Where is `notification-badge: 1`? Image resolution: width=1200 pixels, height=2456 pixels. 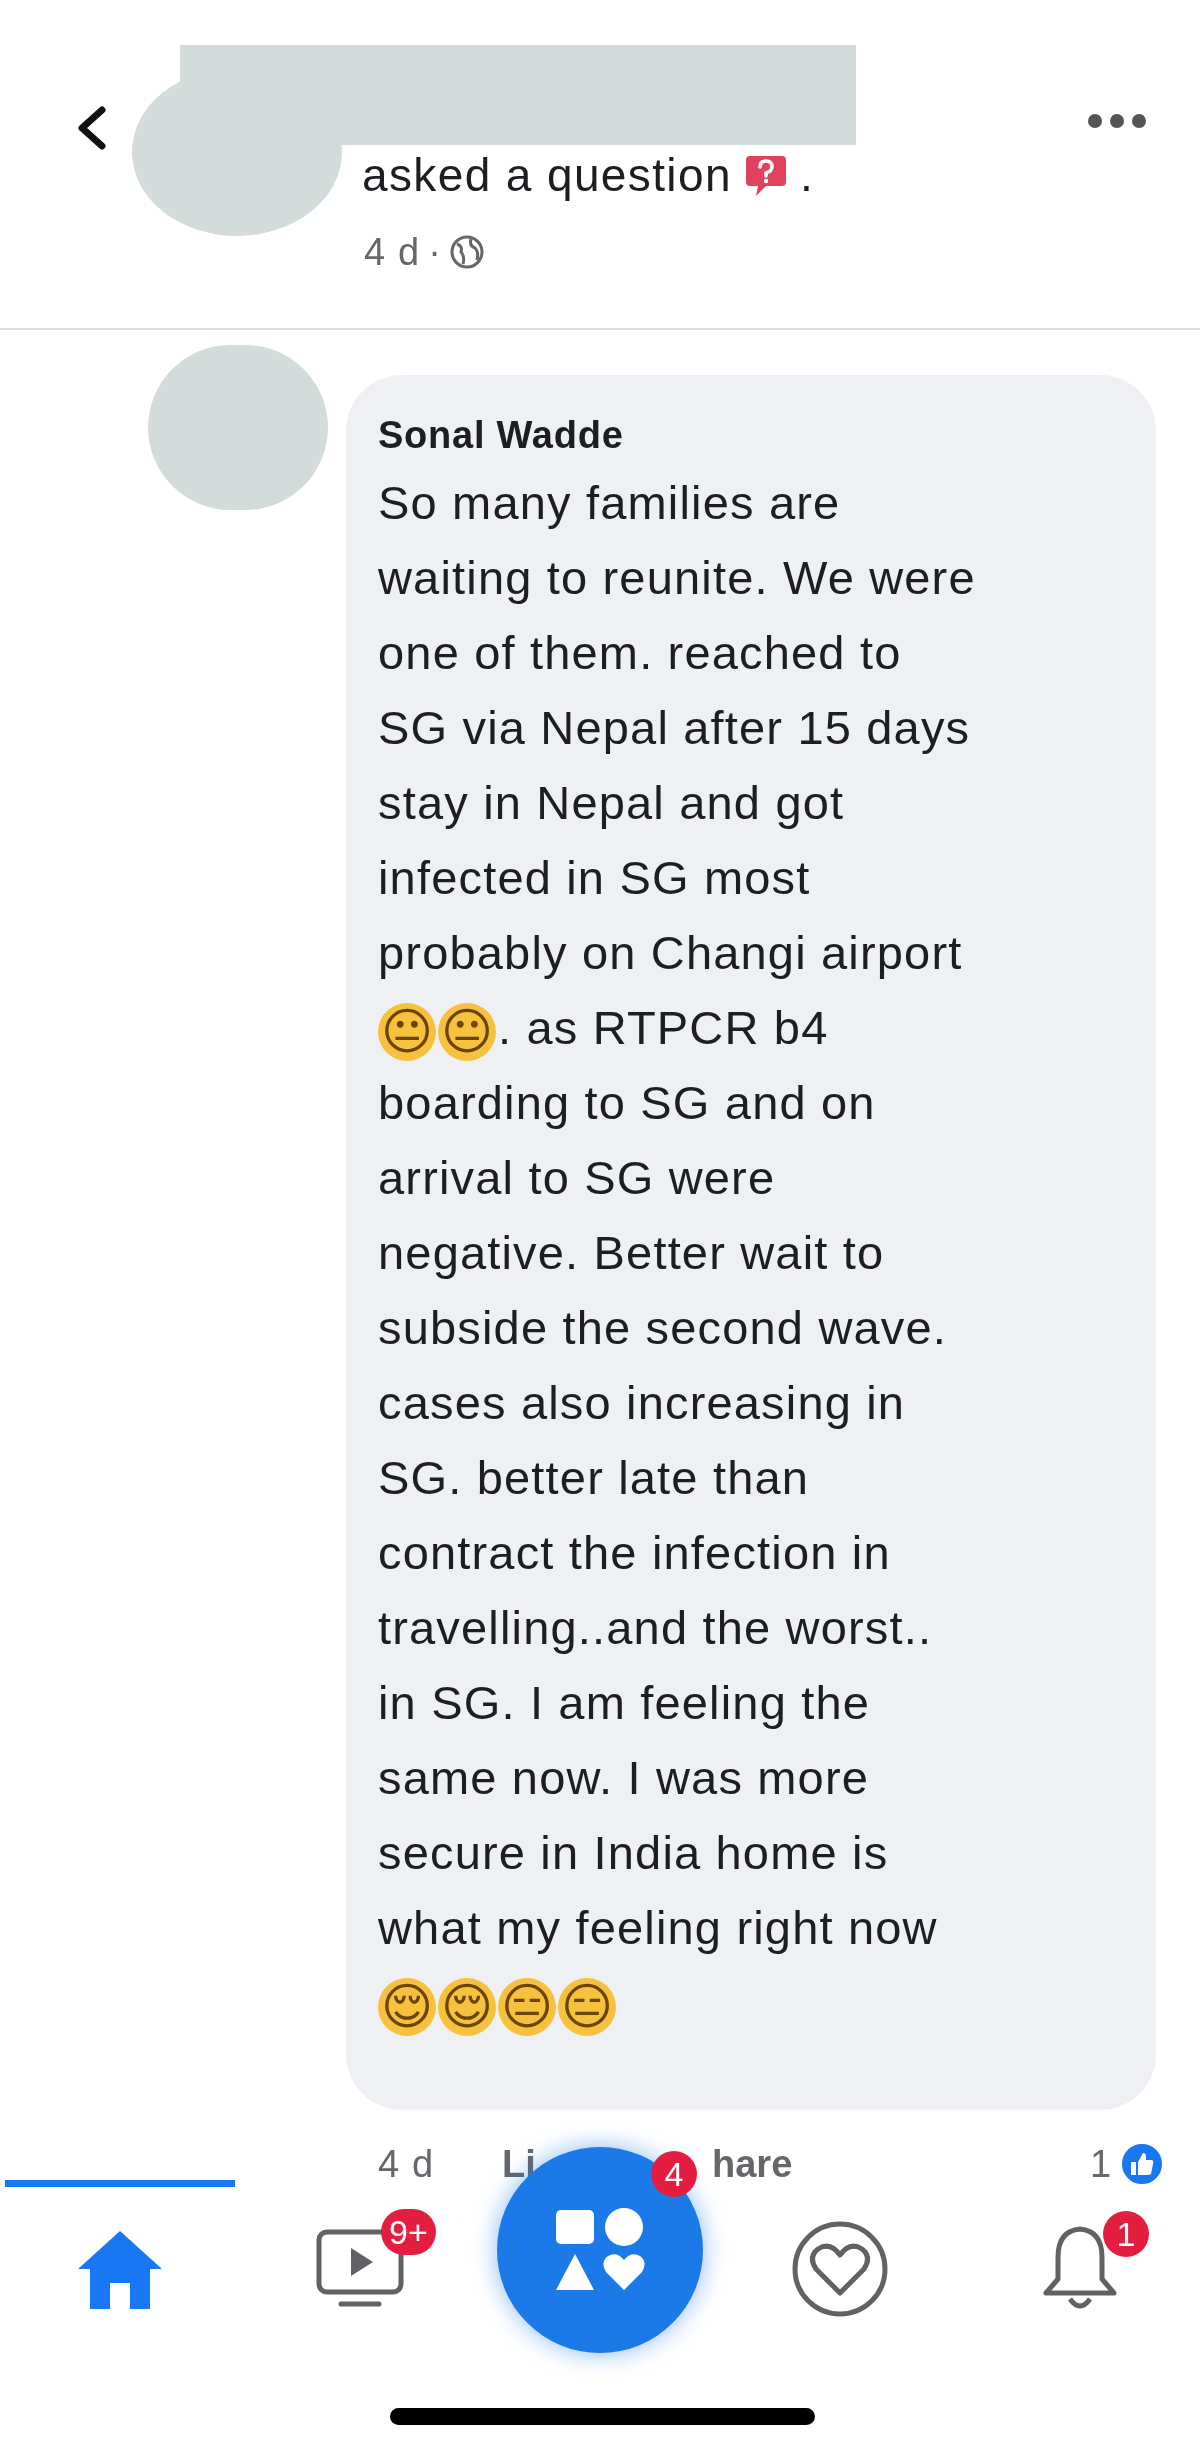
notification-badge: 1 is located at coordinates (1126, 2234).